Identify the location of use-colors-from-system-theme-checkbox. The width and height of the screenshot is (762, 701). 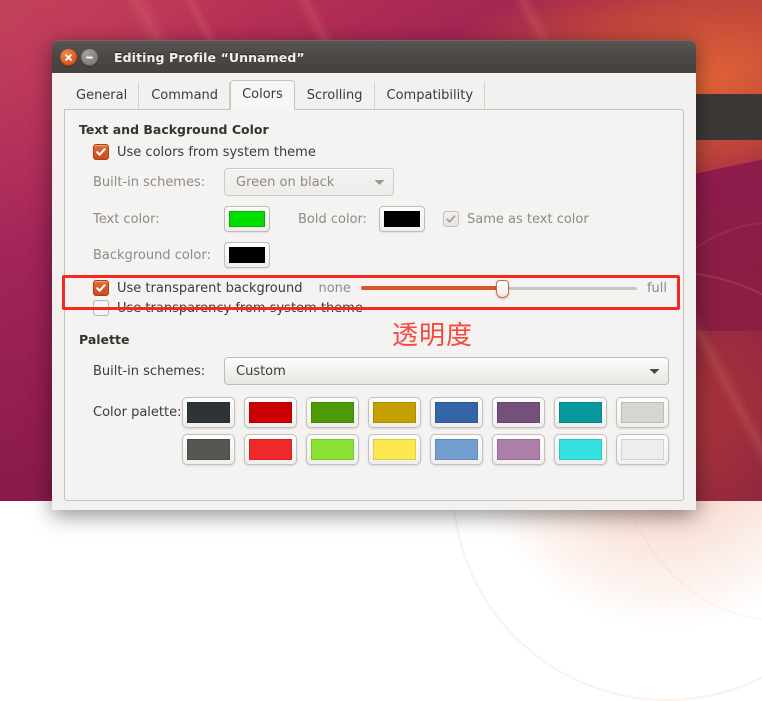
(101, 152).